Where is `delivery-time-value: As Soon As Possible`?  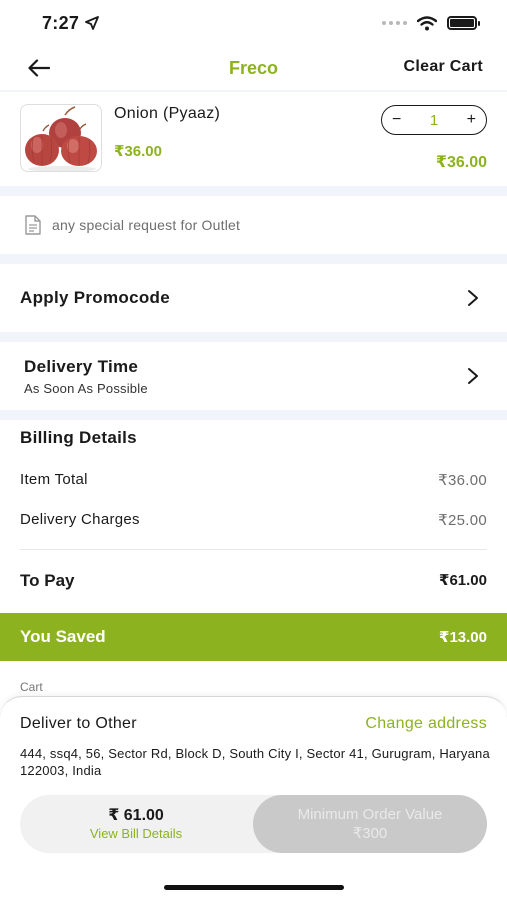
delivery-time-value: As Soon As Possible is located at coordinates (86, 388).